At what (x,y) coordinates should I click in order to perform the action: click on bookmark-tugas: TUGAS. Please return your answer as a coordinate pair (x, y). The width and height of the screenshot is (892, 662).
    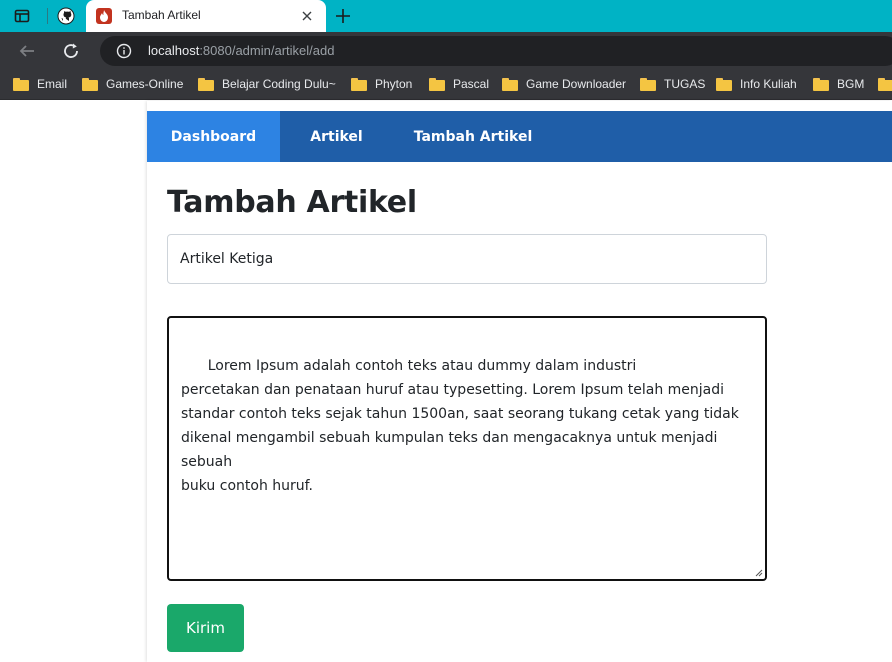
    Looking at the image, I should click on (672, 84).